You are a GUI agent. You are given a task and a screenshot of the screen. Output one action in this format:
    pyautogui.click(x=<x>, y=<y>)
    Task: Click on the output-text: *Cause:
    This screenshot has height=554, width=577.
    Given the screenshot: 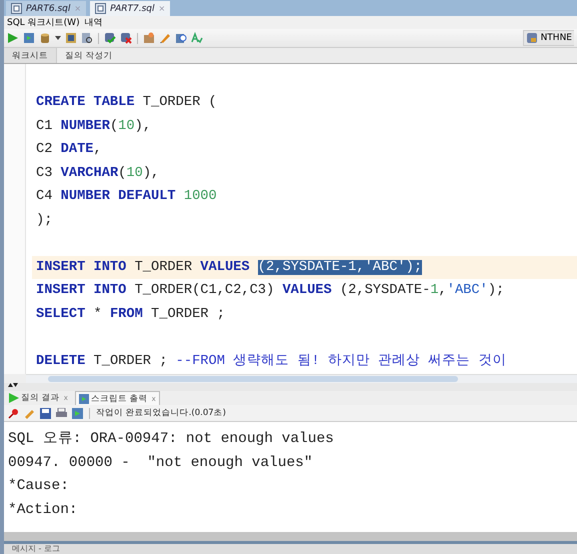 What is the action you would take?
    pyautogui.click(x=38, y=486)
    